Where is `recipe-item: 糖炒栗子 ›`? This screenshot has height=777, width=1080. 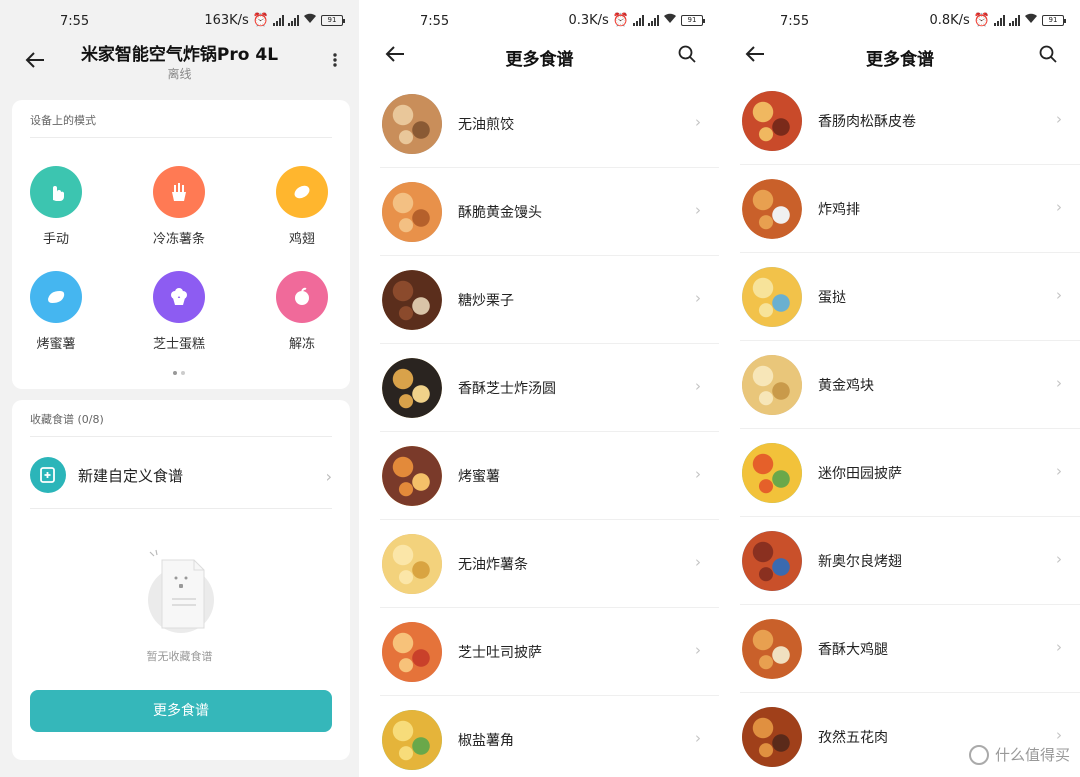 recipe-item: 糖炒栗子 › is located at coordinates (539, 300).